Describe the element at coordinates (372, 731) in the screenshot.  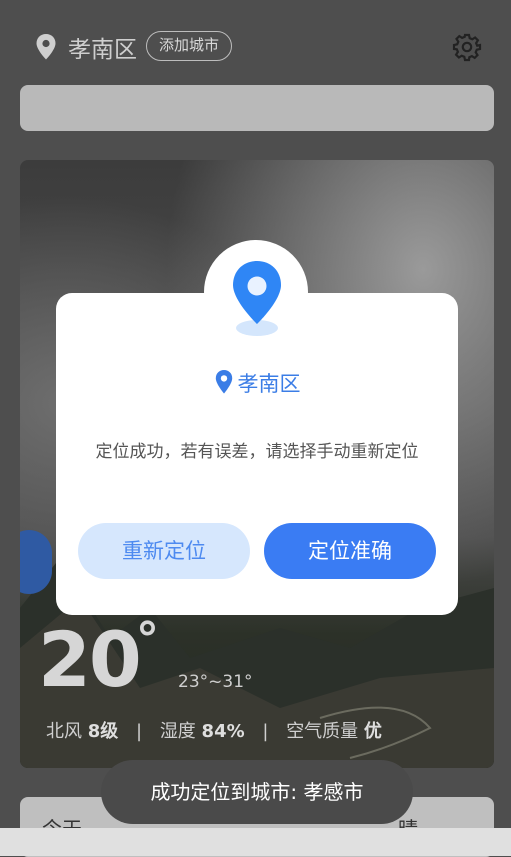
I see `aqi-value: 优` at that location.